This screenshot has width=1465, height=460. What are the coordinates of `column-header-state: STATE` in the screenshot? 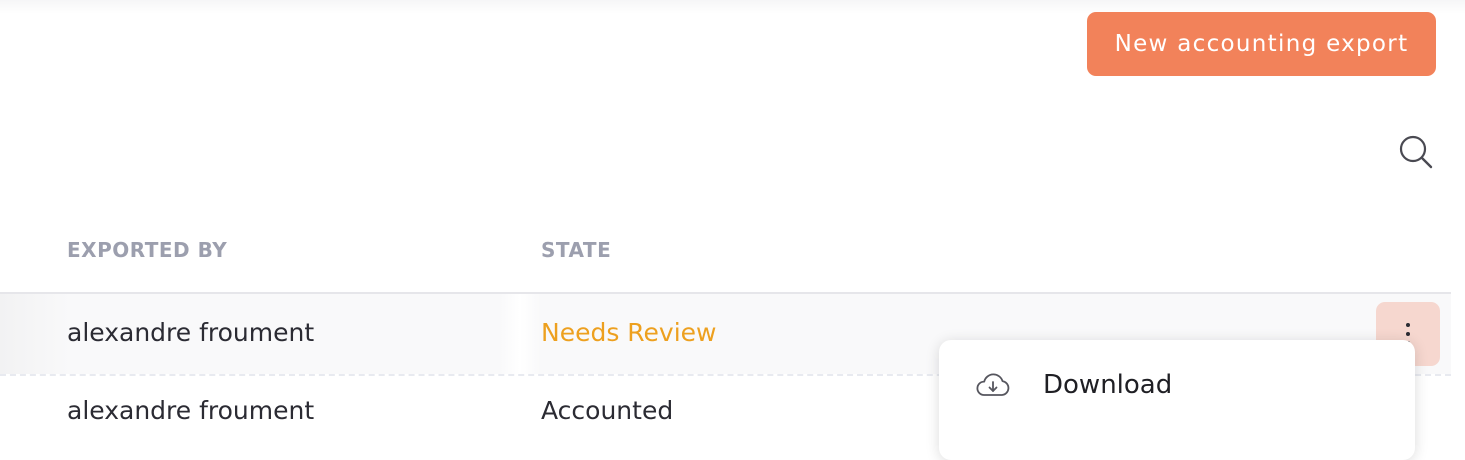 It's located at (576, 250).